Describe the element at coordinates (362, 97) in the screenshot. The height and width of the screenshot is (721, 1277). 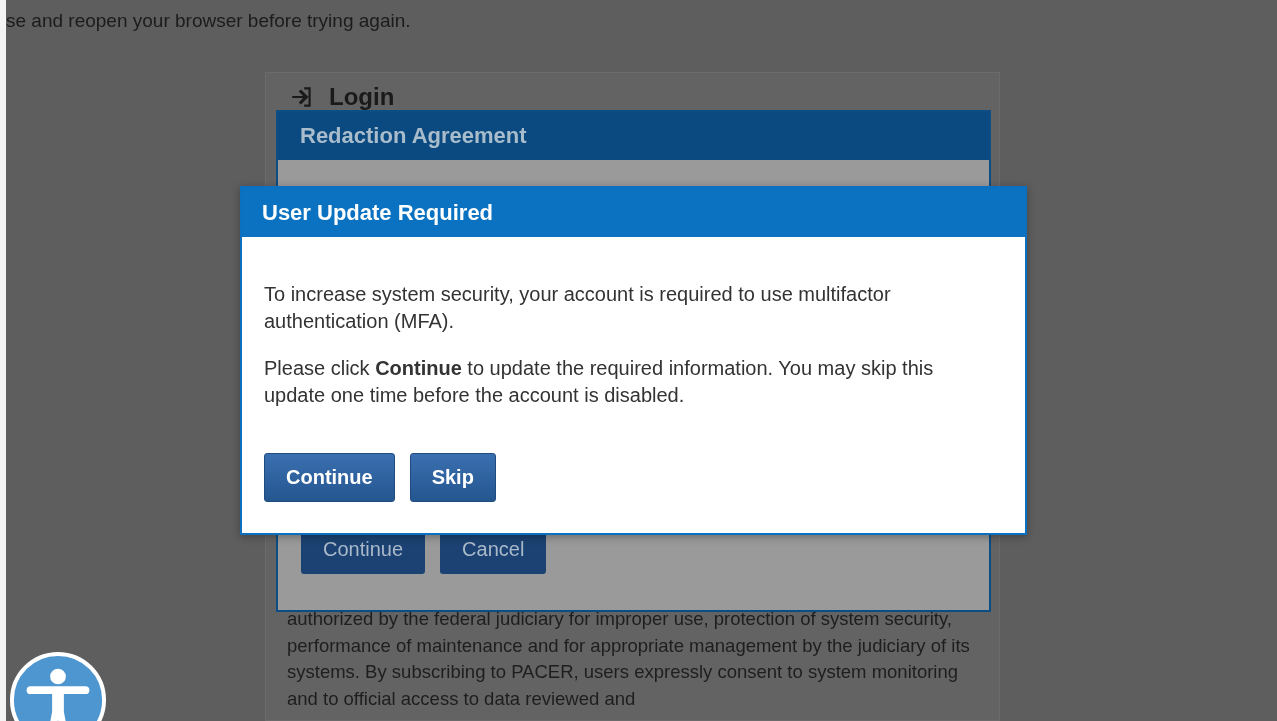
I see `login-title: Login` at that location.